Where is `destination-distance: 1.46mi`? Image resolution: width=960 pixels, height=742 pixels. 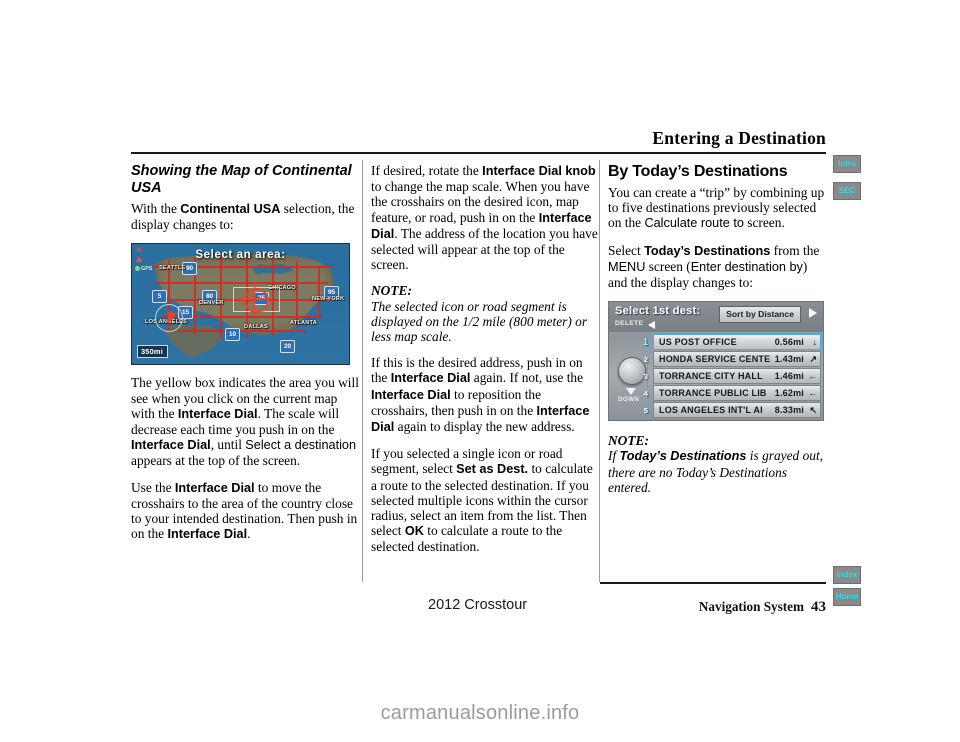 destination-distance: 1.46mi is located at coordinates (789, 376).